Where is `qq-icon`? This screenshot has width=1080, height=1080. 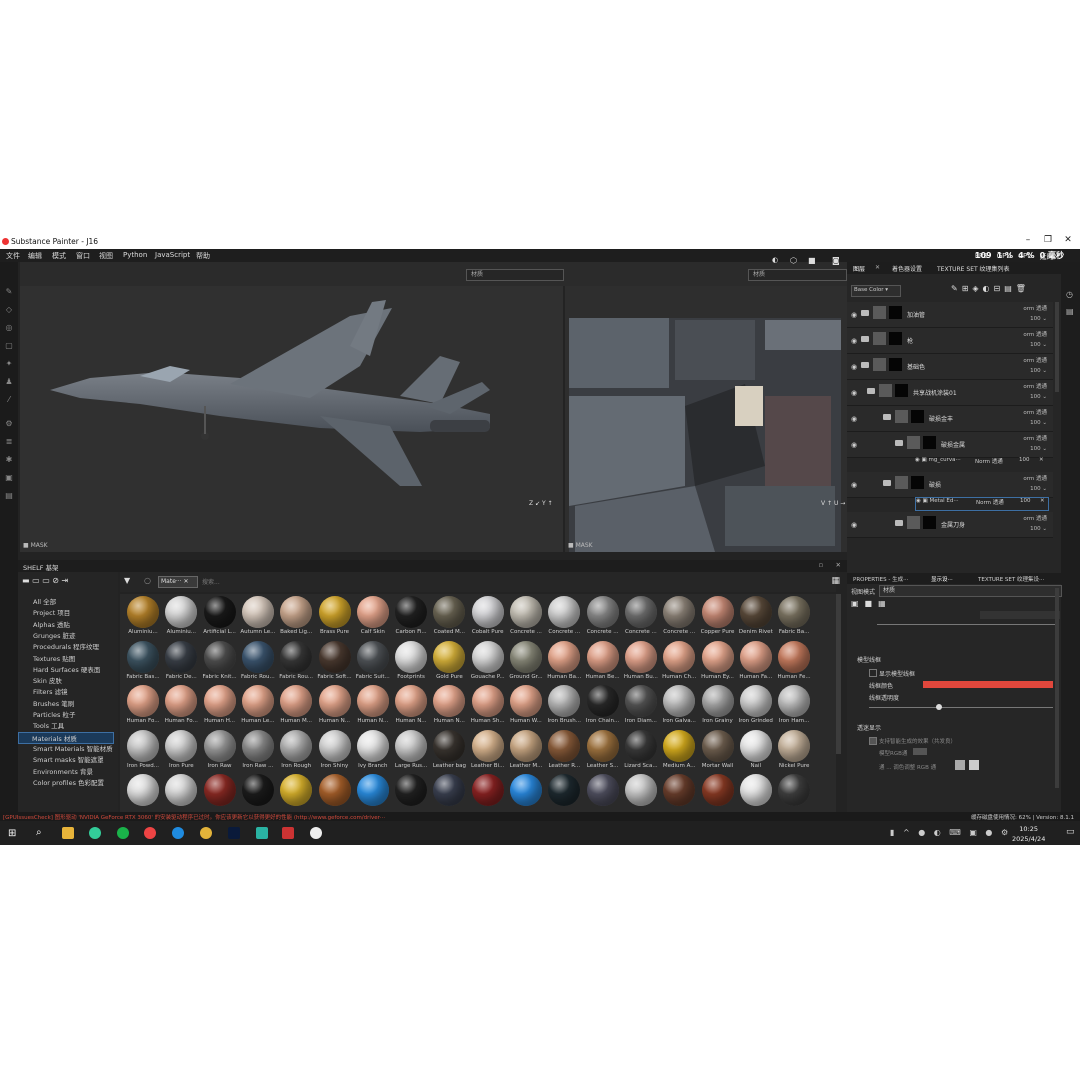 qq-icon is located at coordinates (316, 833).